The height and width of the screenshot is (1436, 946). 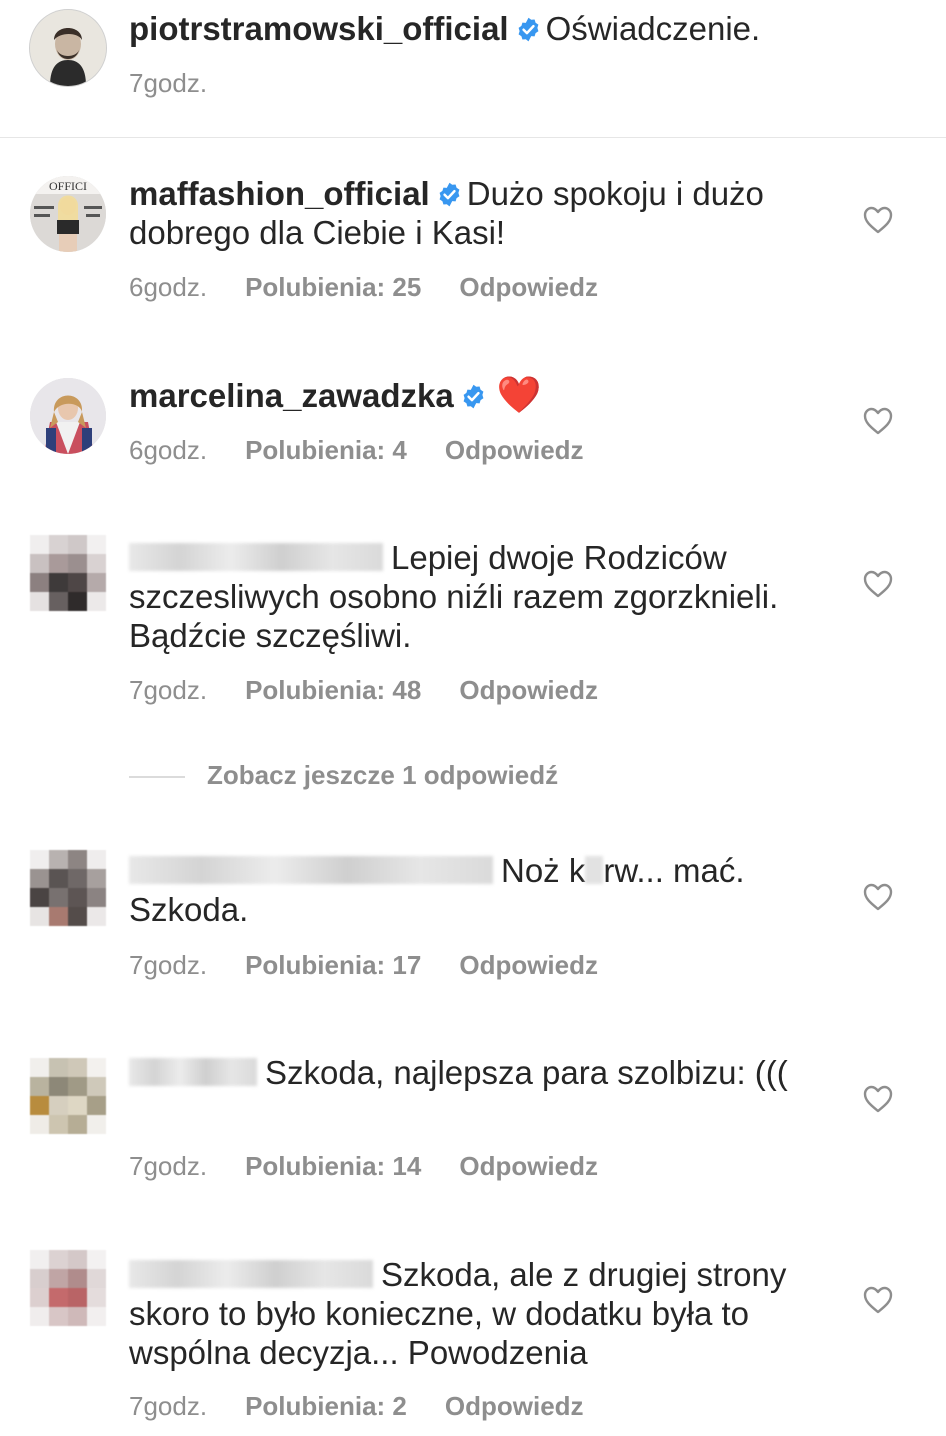 I want to click on view-more-replies-button: Zobacz jeszcze 1 odpowiedź, so click(x=343, y=775).